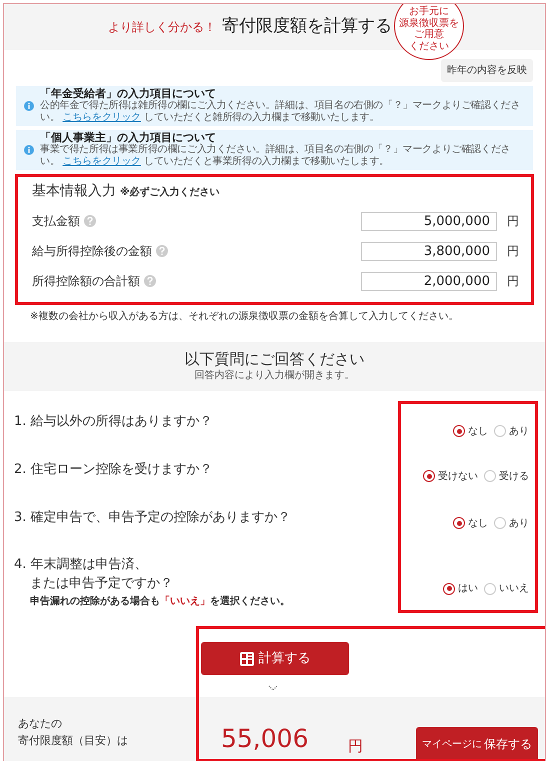  Describe the element at coordinates (487, 70) in the screenshot. I see `copy-last-year-button: 昨年の内容を反映` at that location.